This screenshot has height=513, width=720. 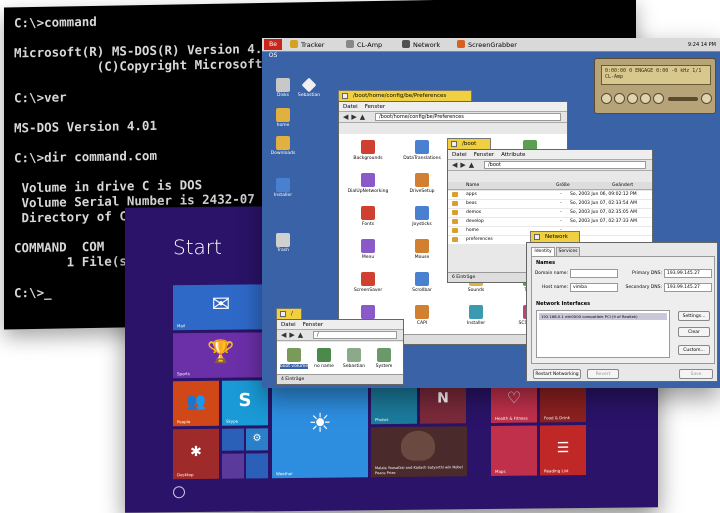 I want to click on tile-weather: ☀ Weather, so click(x=320, y=429).